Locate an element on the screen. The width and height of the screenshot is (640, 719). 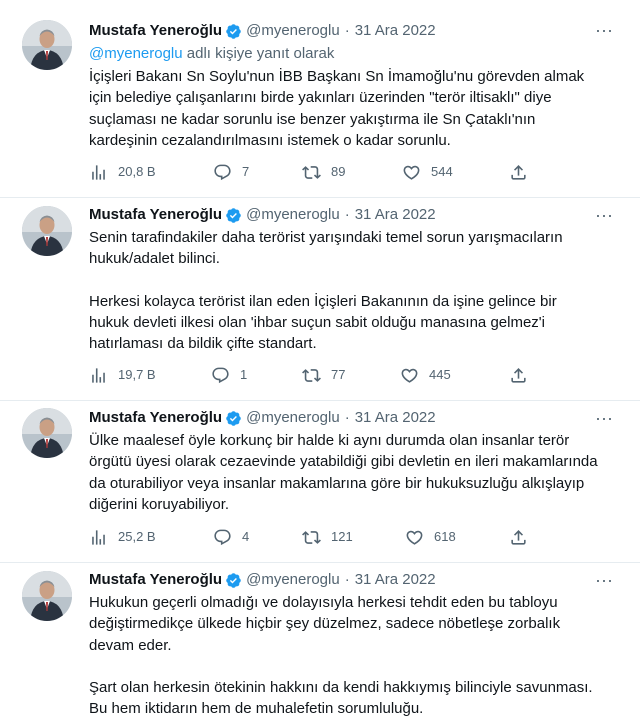
reply-context: @myeneroglu adlı kişiye yanıt olarak is located at coordinates (211, 54).